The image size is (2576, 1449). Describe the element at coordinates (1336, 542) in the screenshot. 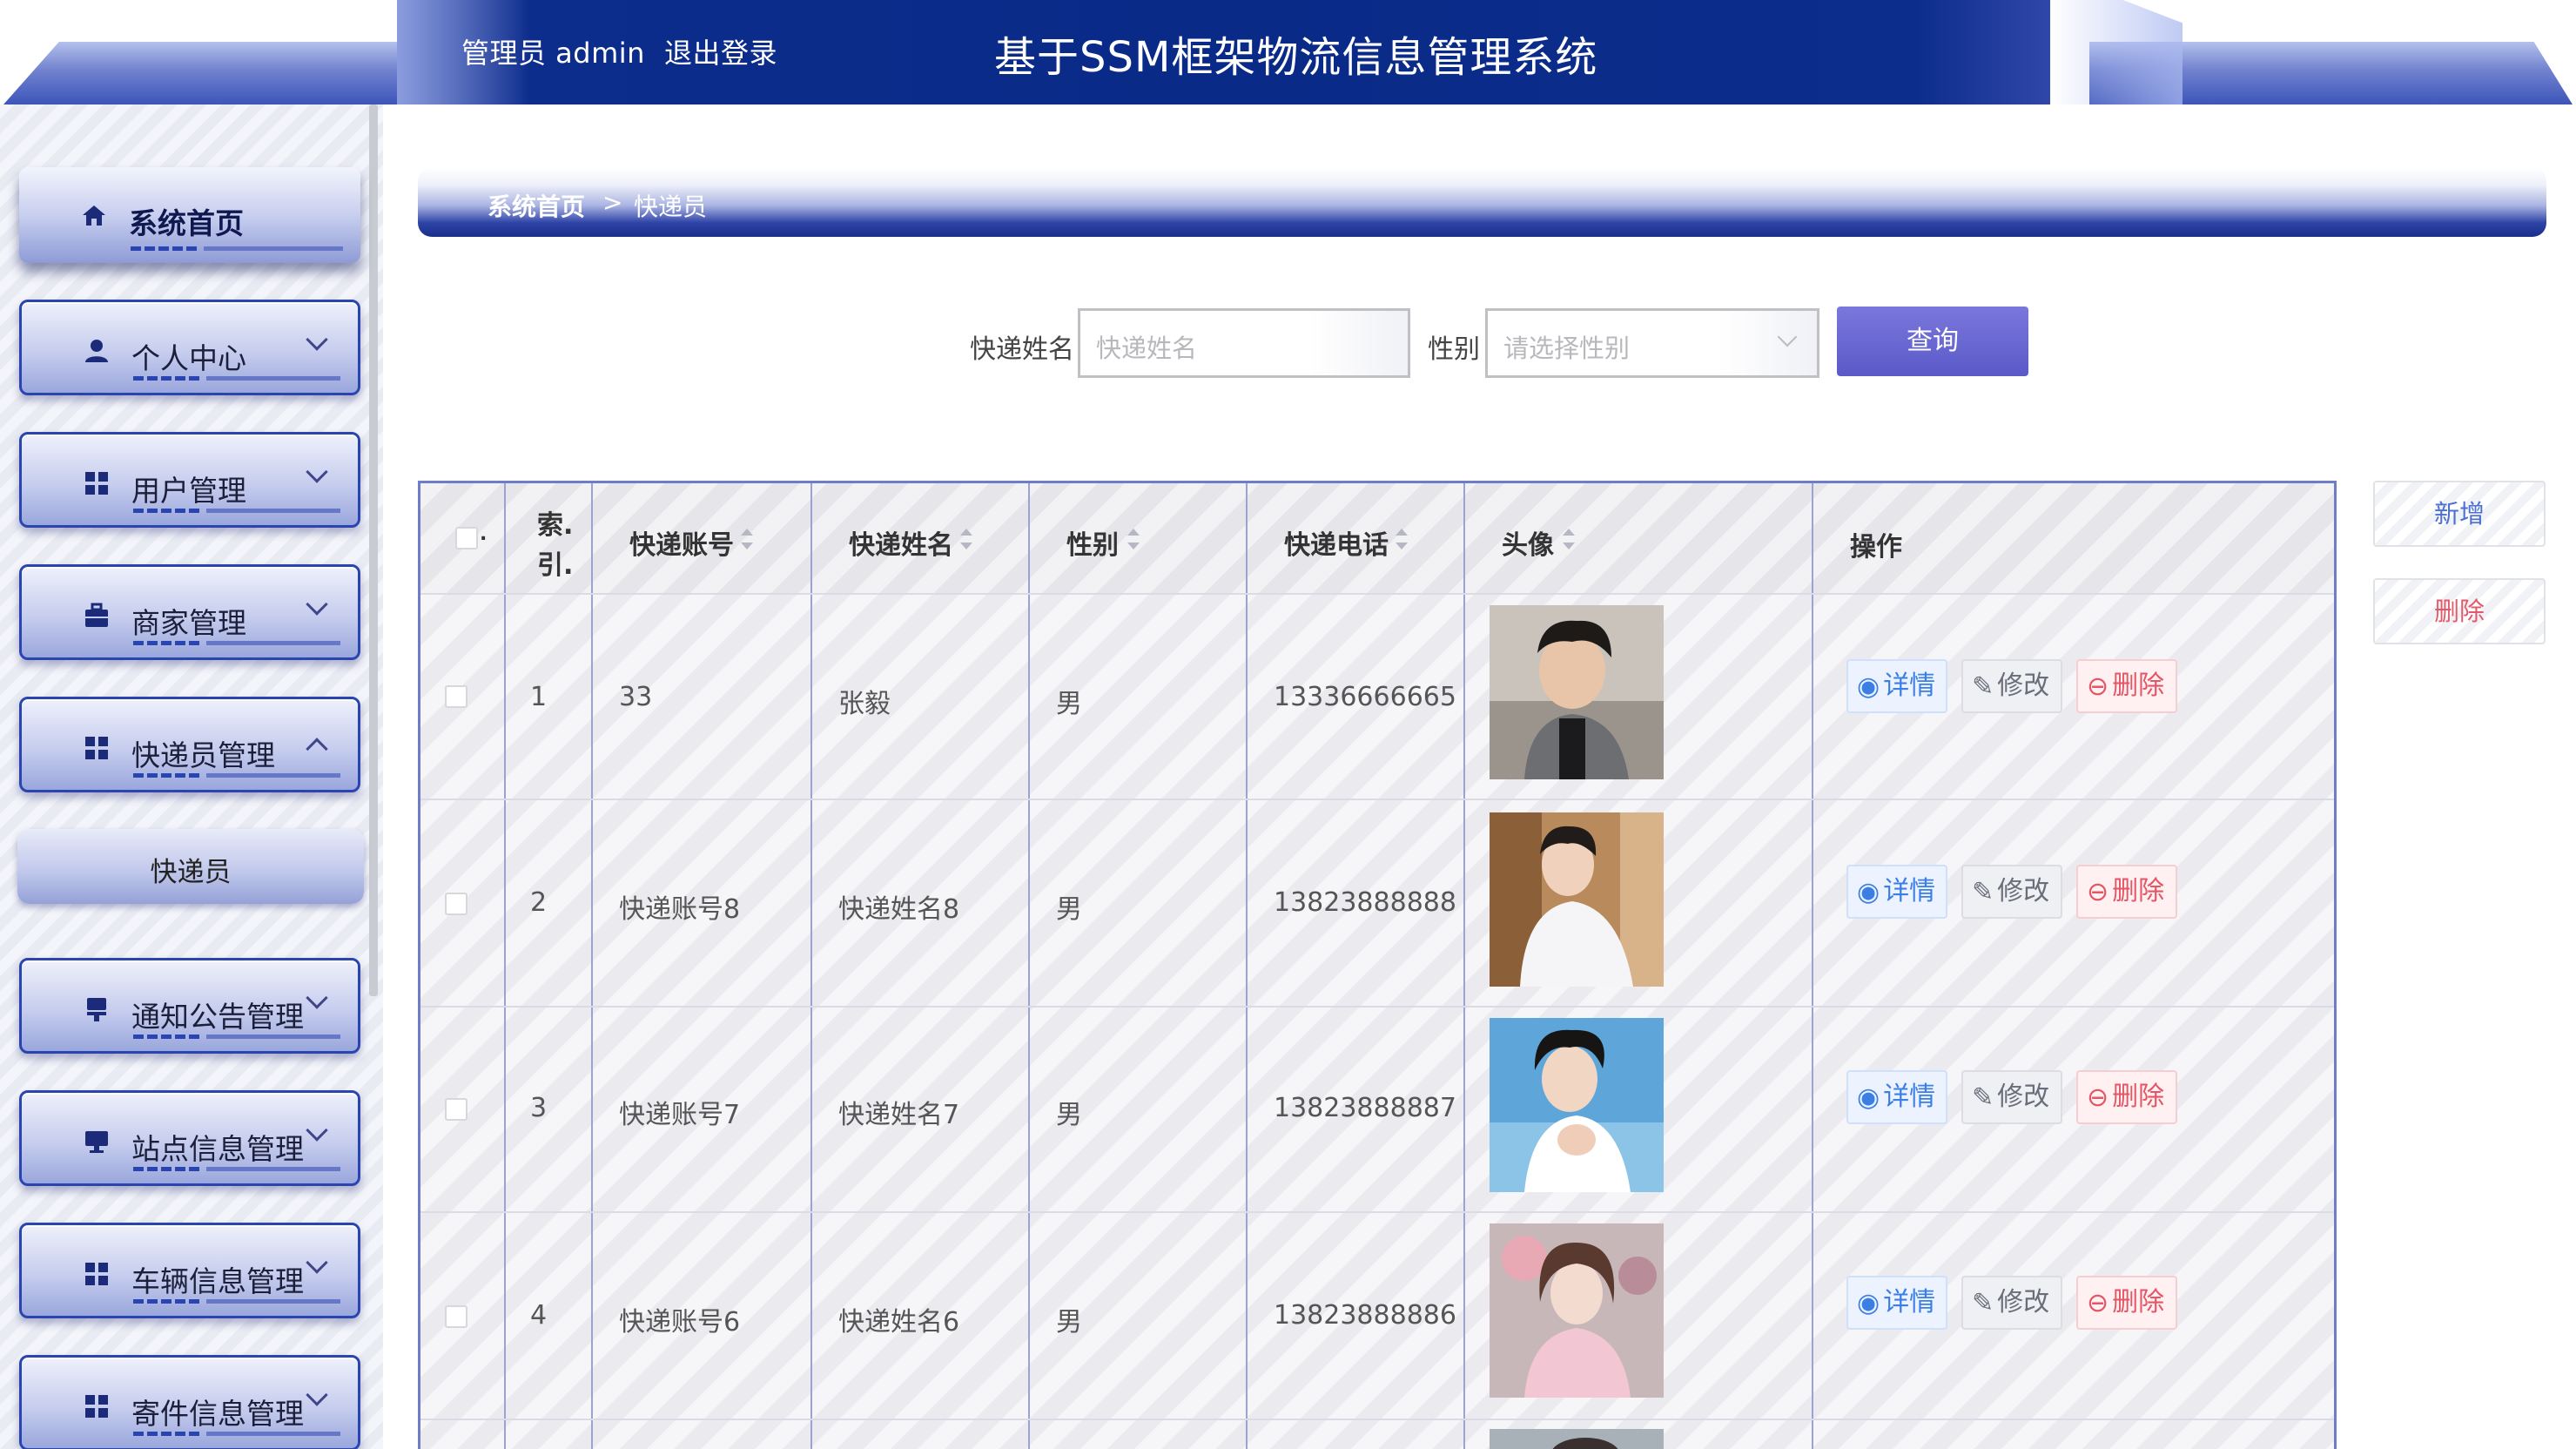

I see `column-header-phone: 快递电话` at that location.